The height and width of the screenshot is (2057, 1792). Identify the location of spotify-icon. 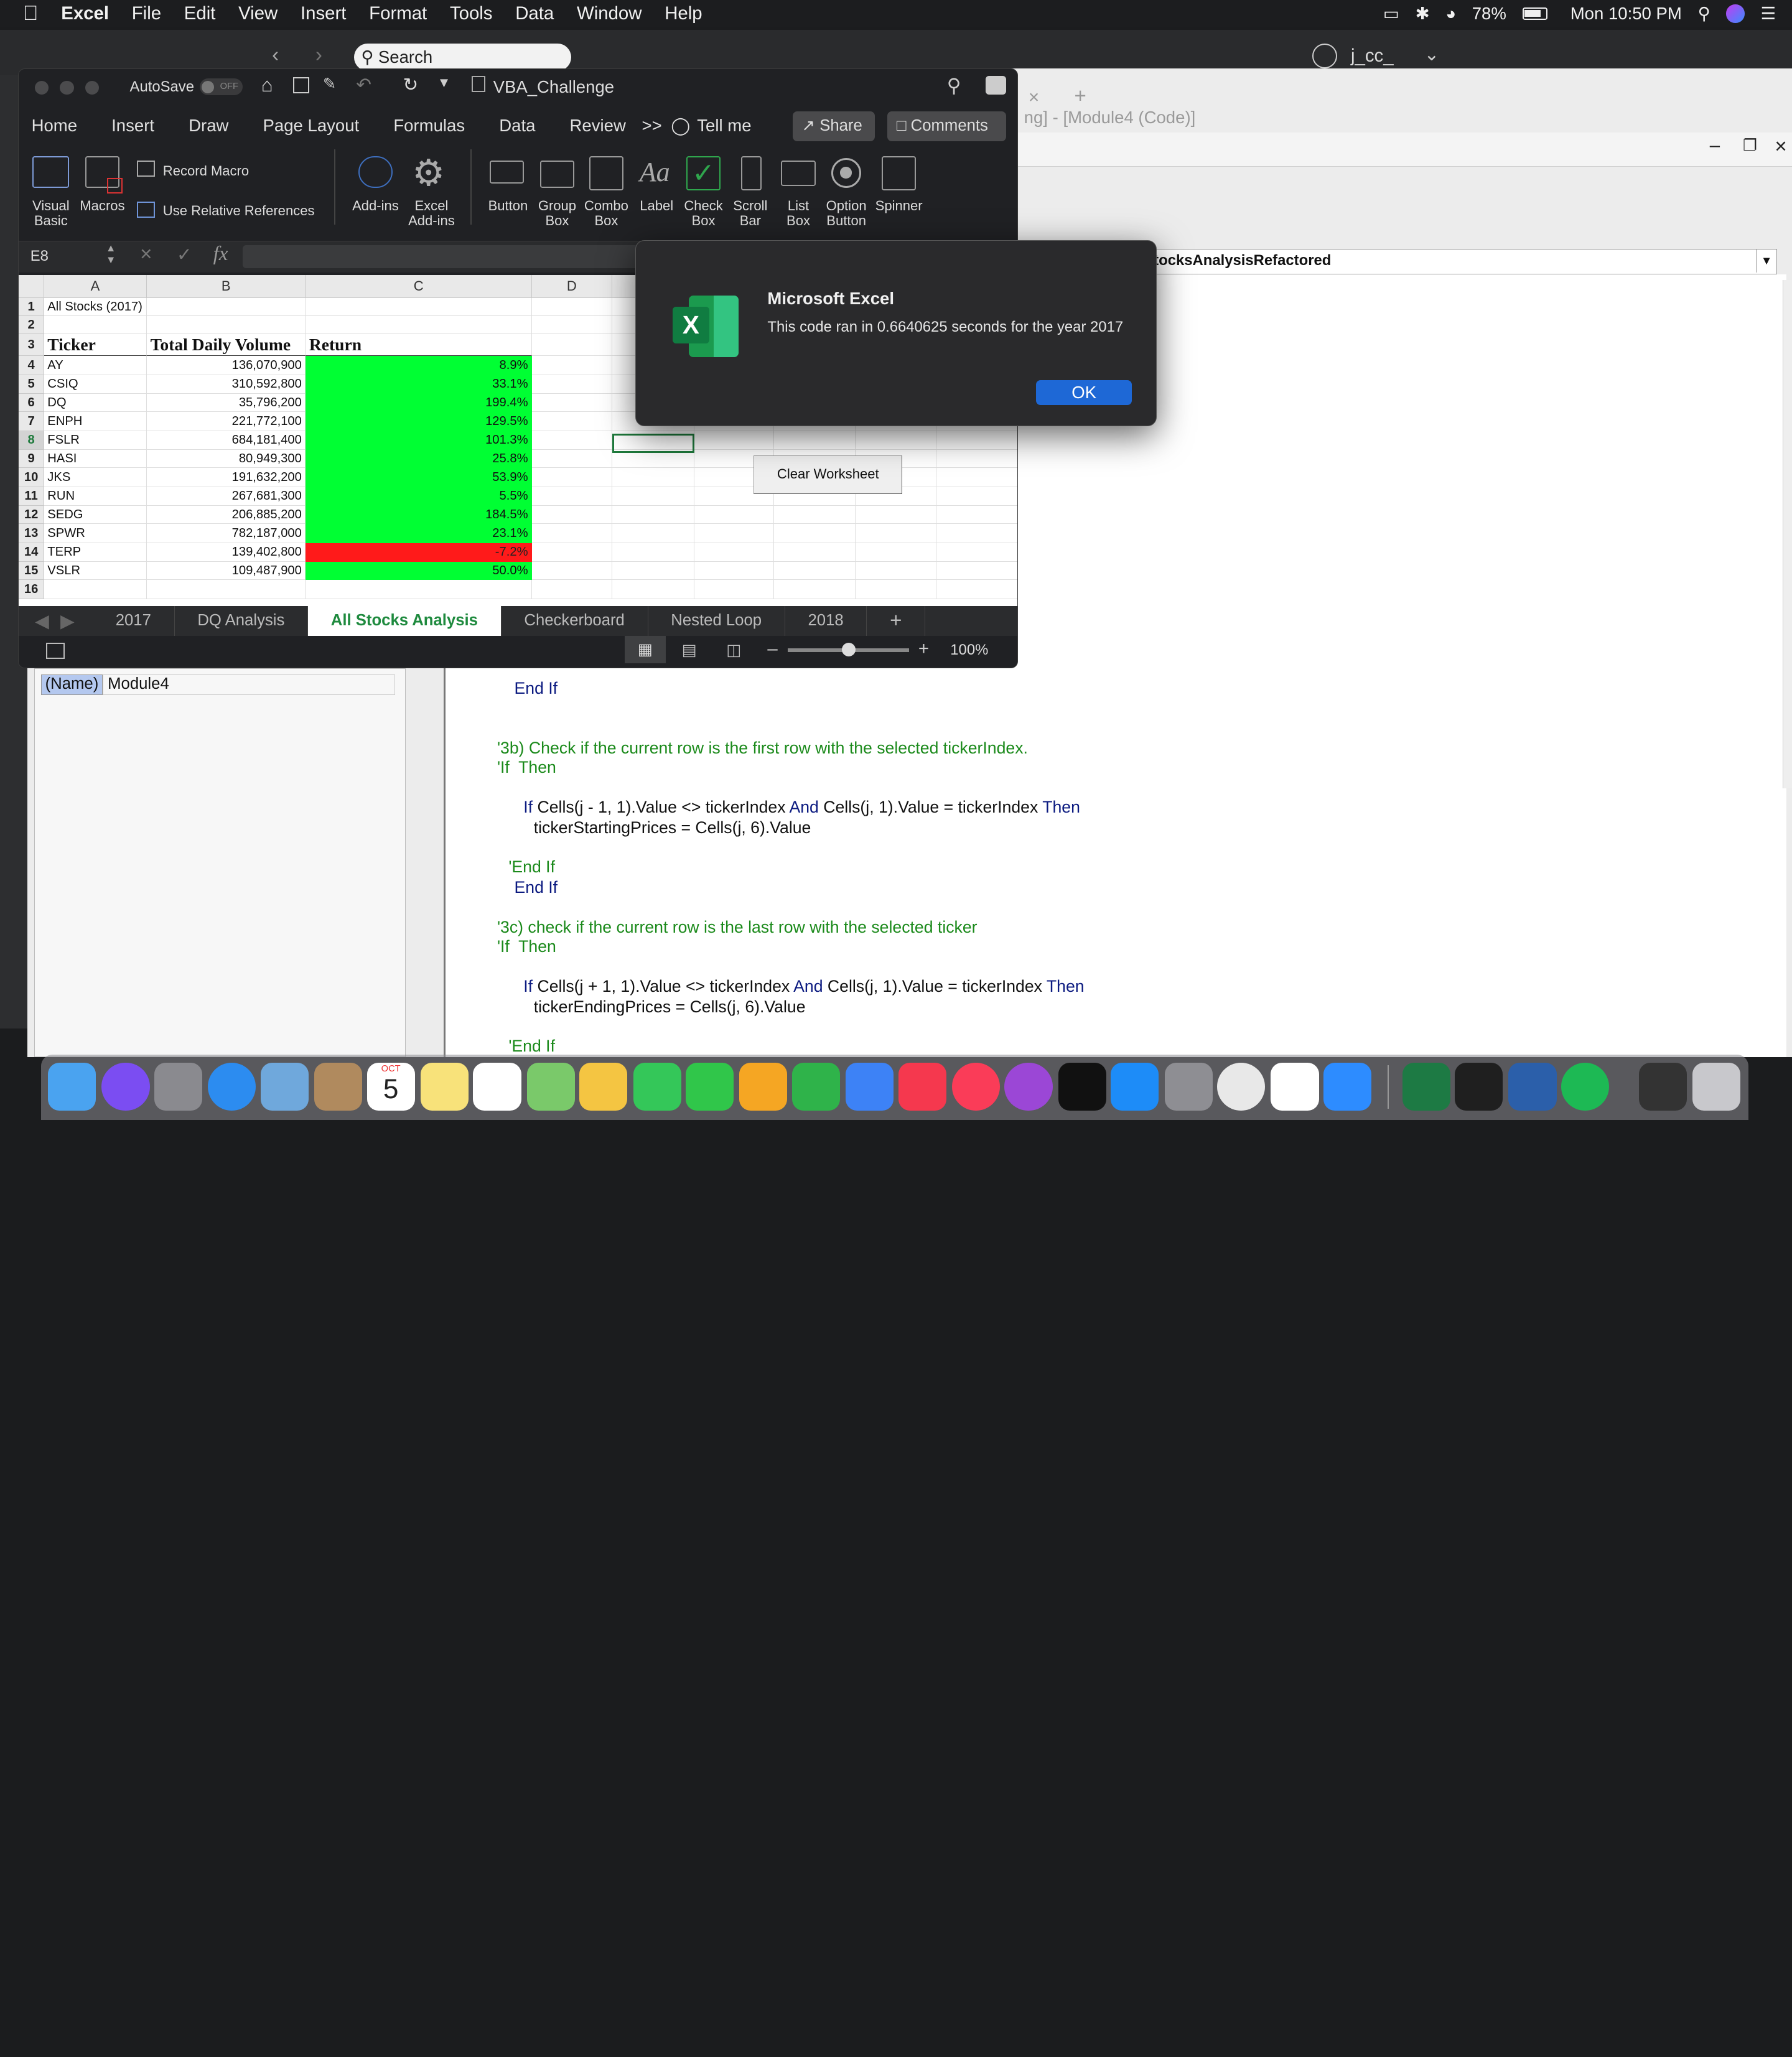
(1585, 1087).